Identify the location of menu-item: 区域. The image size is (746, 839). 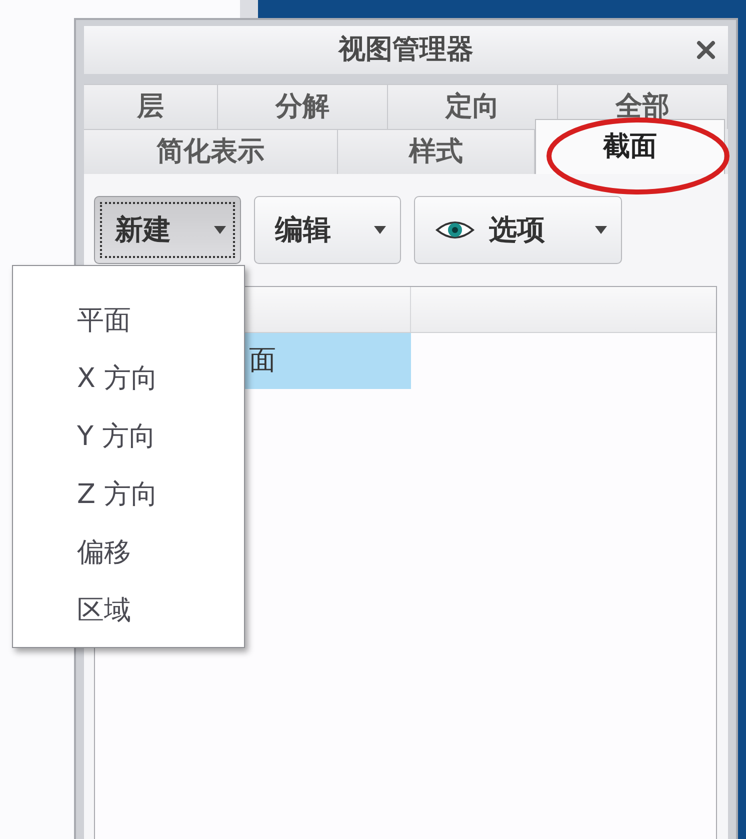
(128, 611).